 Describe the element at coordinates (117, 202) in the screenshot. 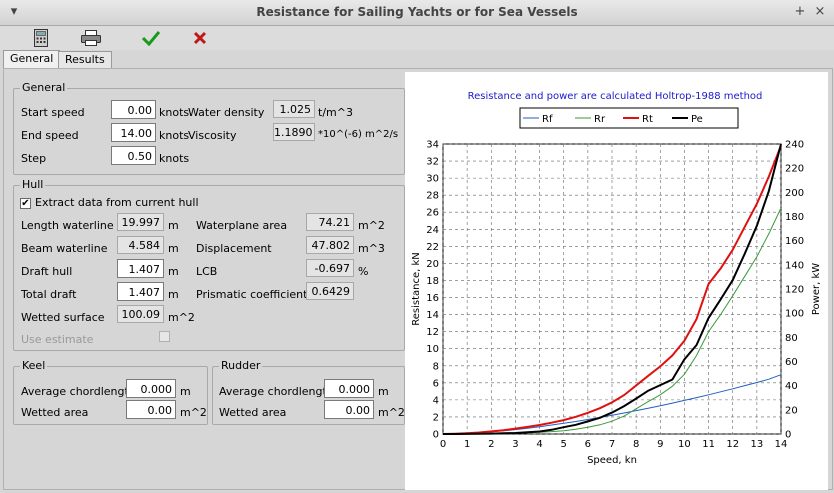

I see `extract-hull-label: Extract data from current hull` at that location.